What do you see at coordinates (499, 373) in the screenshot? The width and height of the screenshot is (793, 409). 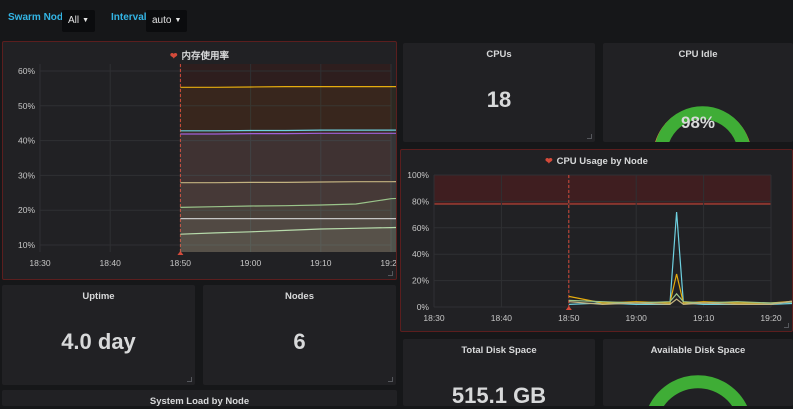 I see `total-disk-panel: Total Disk Space 515.1 GB` at bounding box center [499, 373].